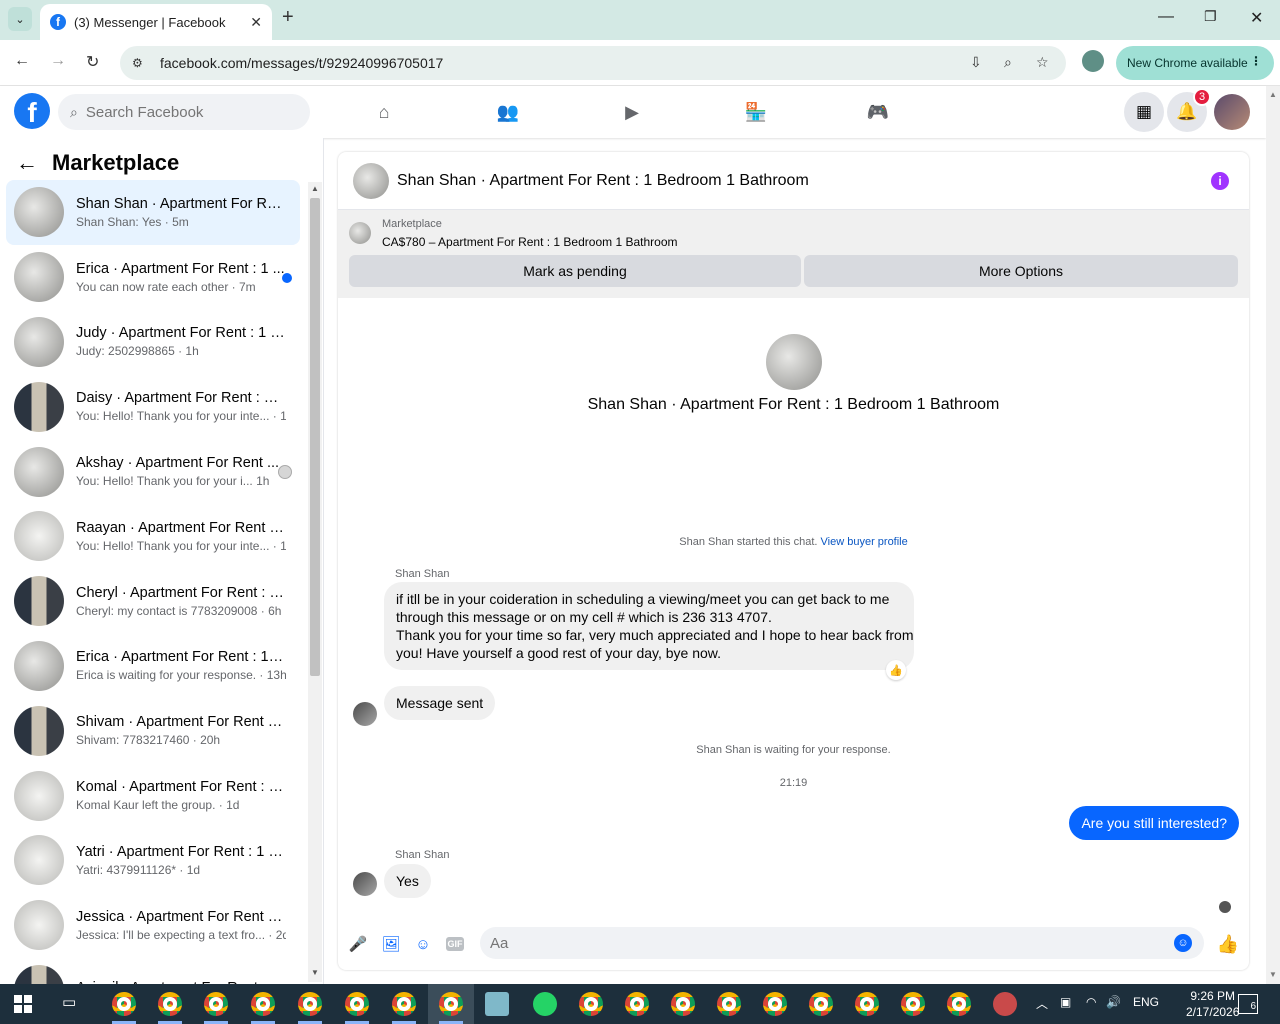  Describe the element at coordinates (1093, 61) in the screenshot. I see `chrome-profile-icon` at that location.